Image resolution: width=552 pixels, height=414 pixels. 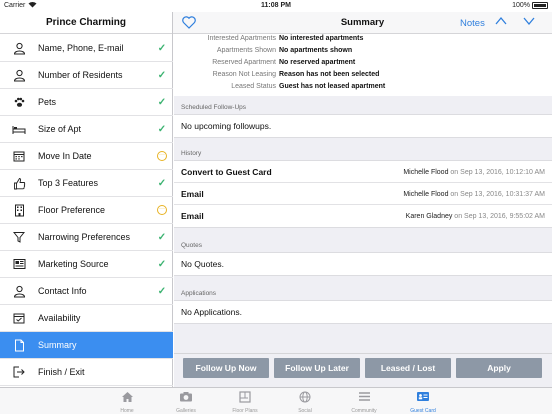 What do you see at coordinates (244, 62) in the screenshot?
I see `summary-field-label: Reserved Apartment` at bounding box center [244, 62].